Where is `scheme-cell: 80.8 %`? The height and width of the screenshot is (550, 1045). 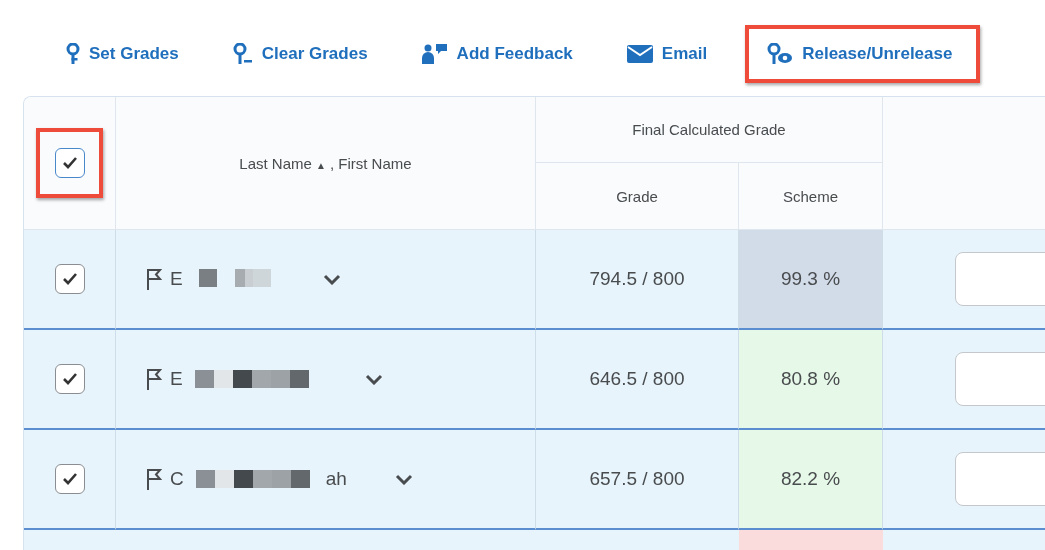 scheme-cell: 80.8 % is located at coordinates (811, 380).